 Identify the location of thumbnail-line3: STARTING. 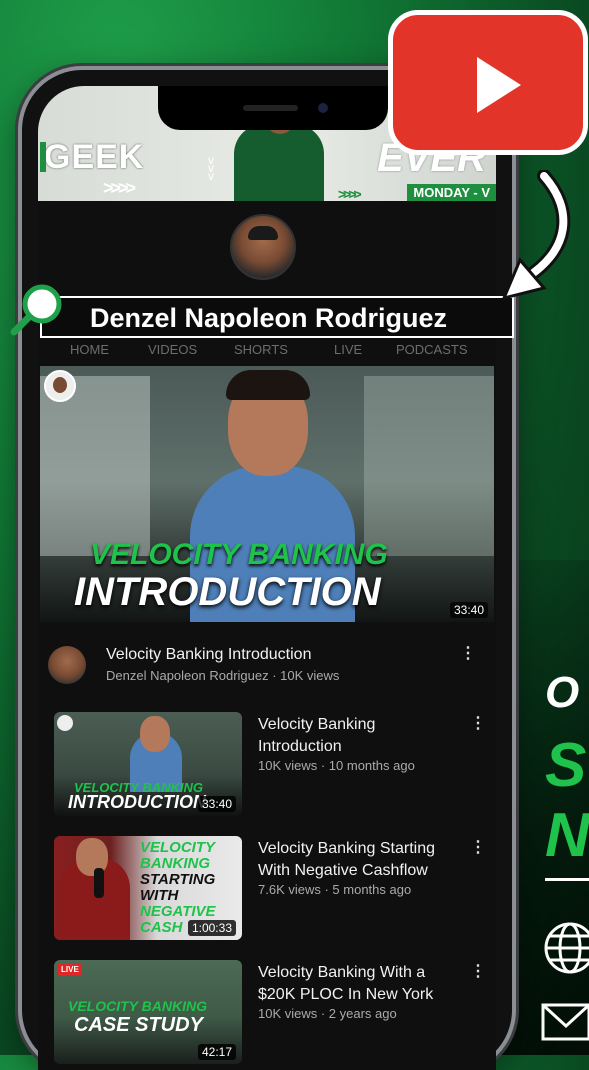
(178, 879).